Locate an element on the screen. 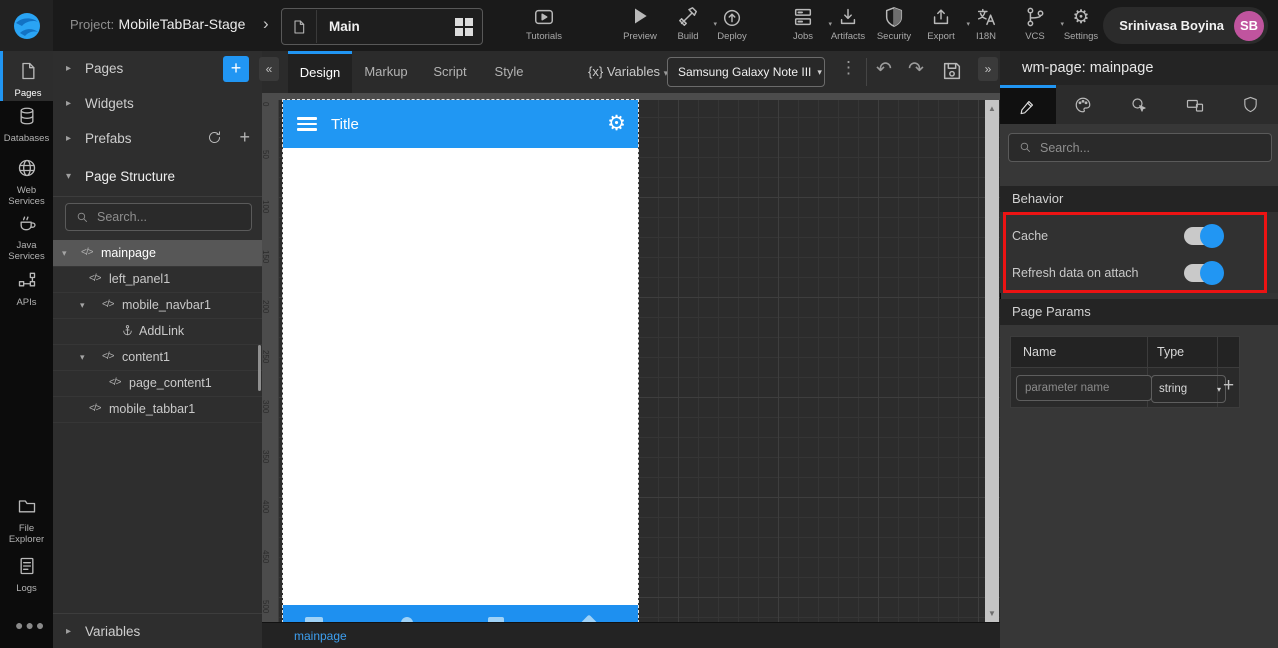  menu-icon is located at coordinates (307, 124).